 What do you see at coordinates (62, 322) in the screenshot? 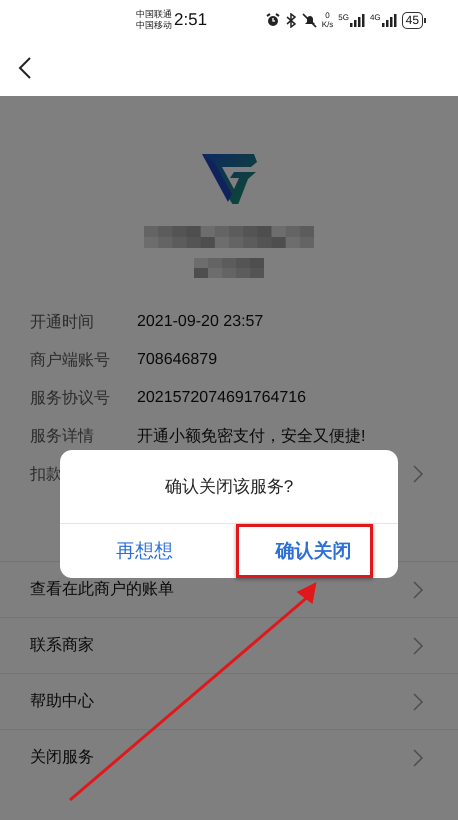
I see `detail-label: 开通时间` at bounding box center [62, 322].